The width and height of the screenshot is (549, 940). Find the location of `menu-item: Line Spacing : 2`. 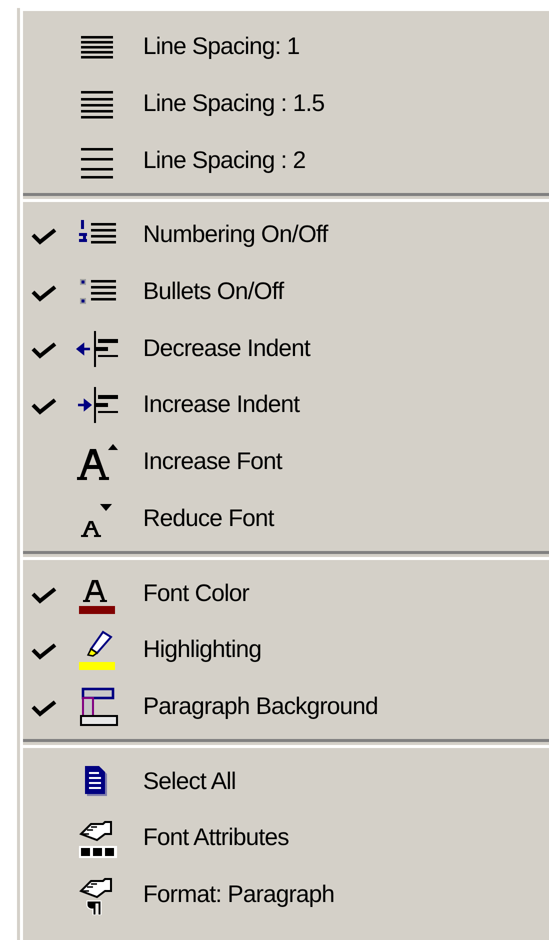

menu-item: Line Spacing : 2 is located at coordinates (224, 160).